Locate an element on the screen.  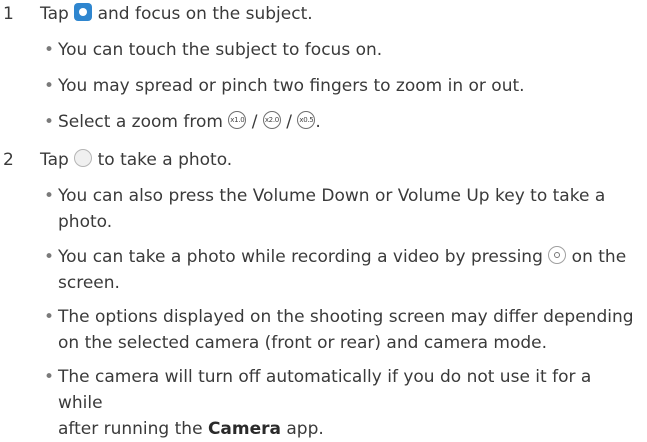
shutter-button-icon is located at coordinates (83, 158).